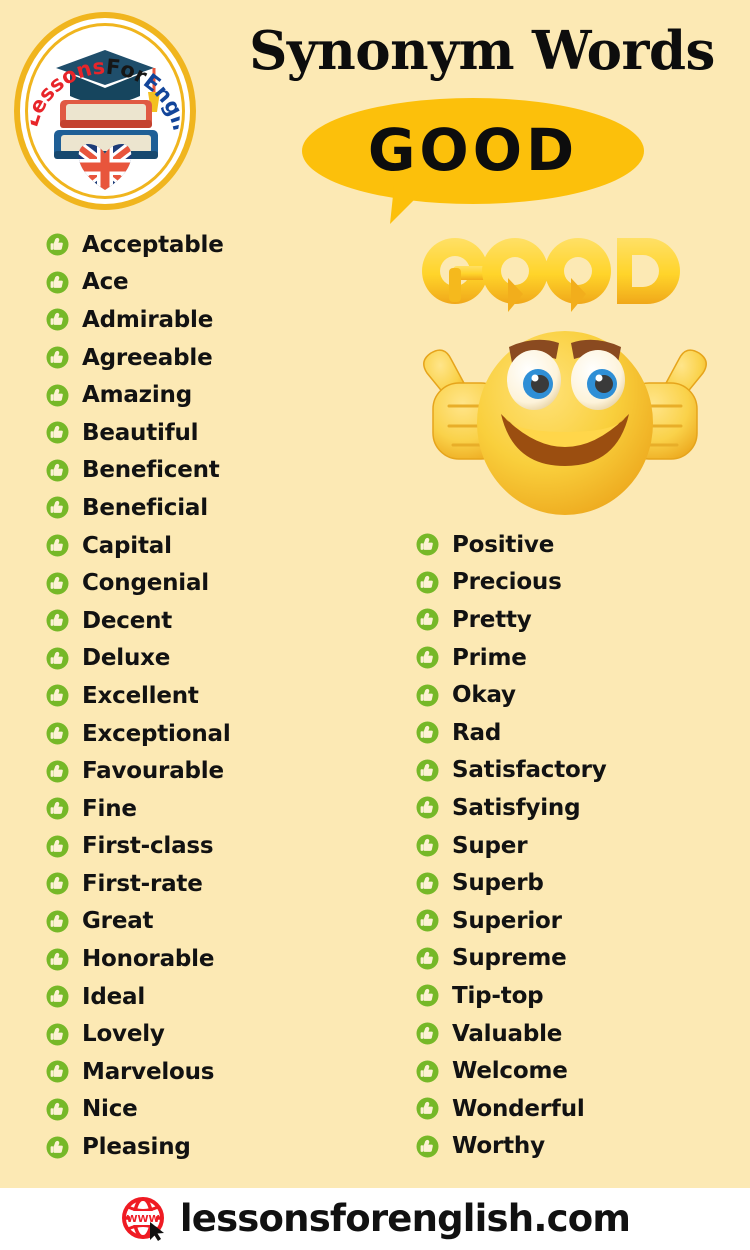  I want to click on word-list-item: Excellent, so click(211, 696).